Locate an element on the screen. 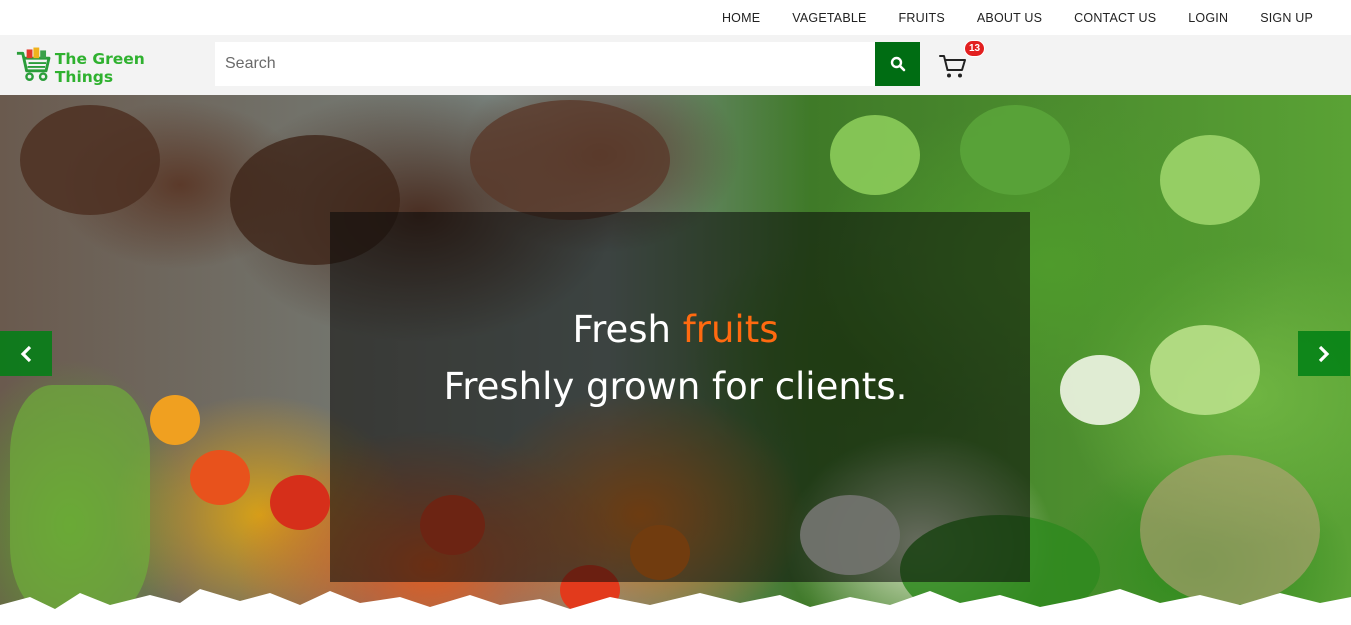 This screenshot has width=1351, height=625. logo-text: The Green Things is located at coordinates (99, 68).